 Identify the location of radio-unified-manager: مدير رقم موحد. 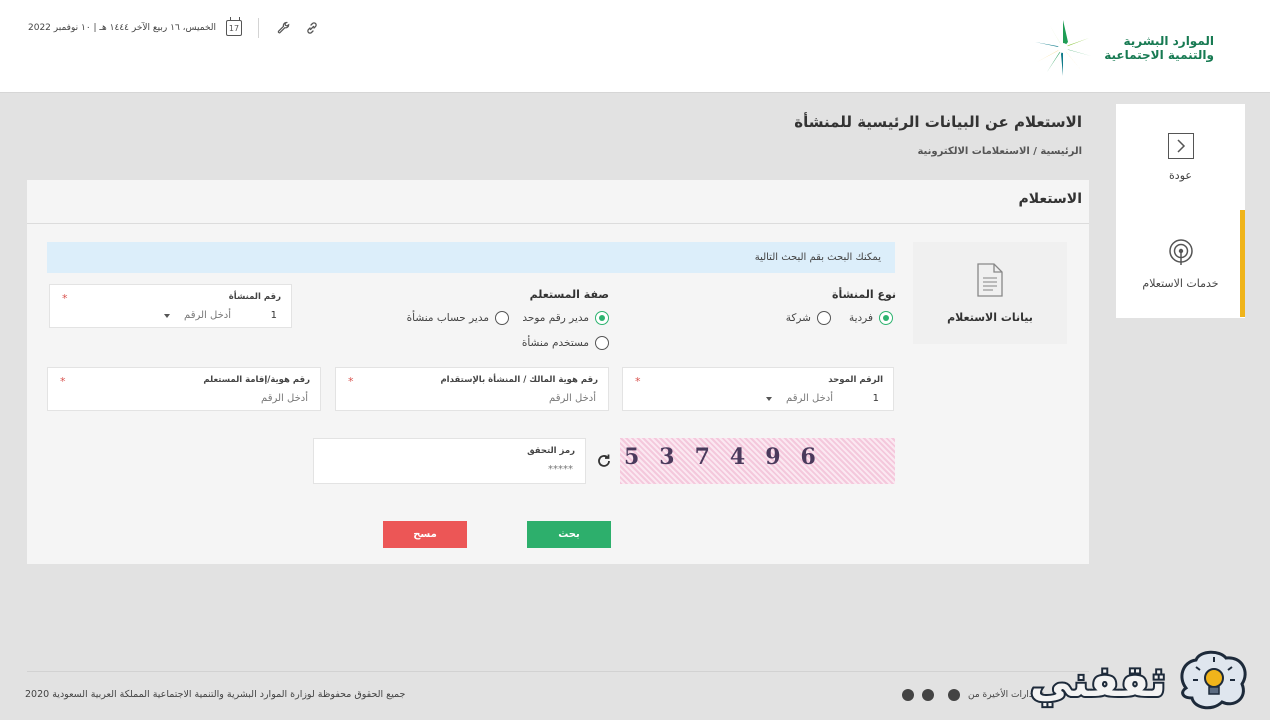
(565, 318).